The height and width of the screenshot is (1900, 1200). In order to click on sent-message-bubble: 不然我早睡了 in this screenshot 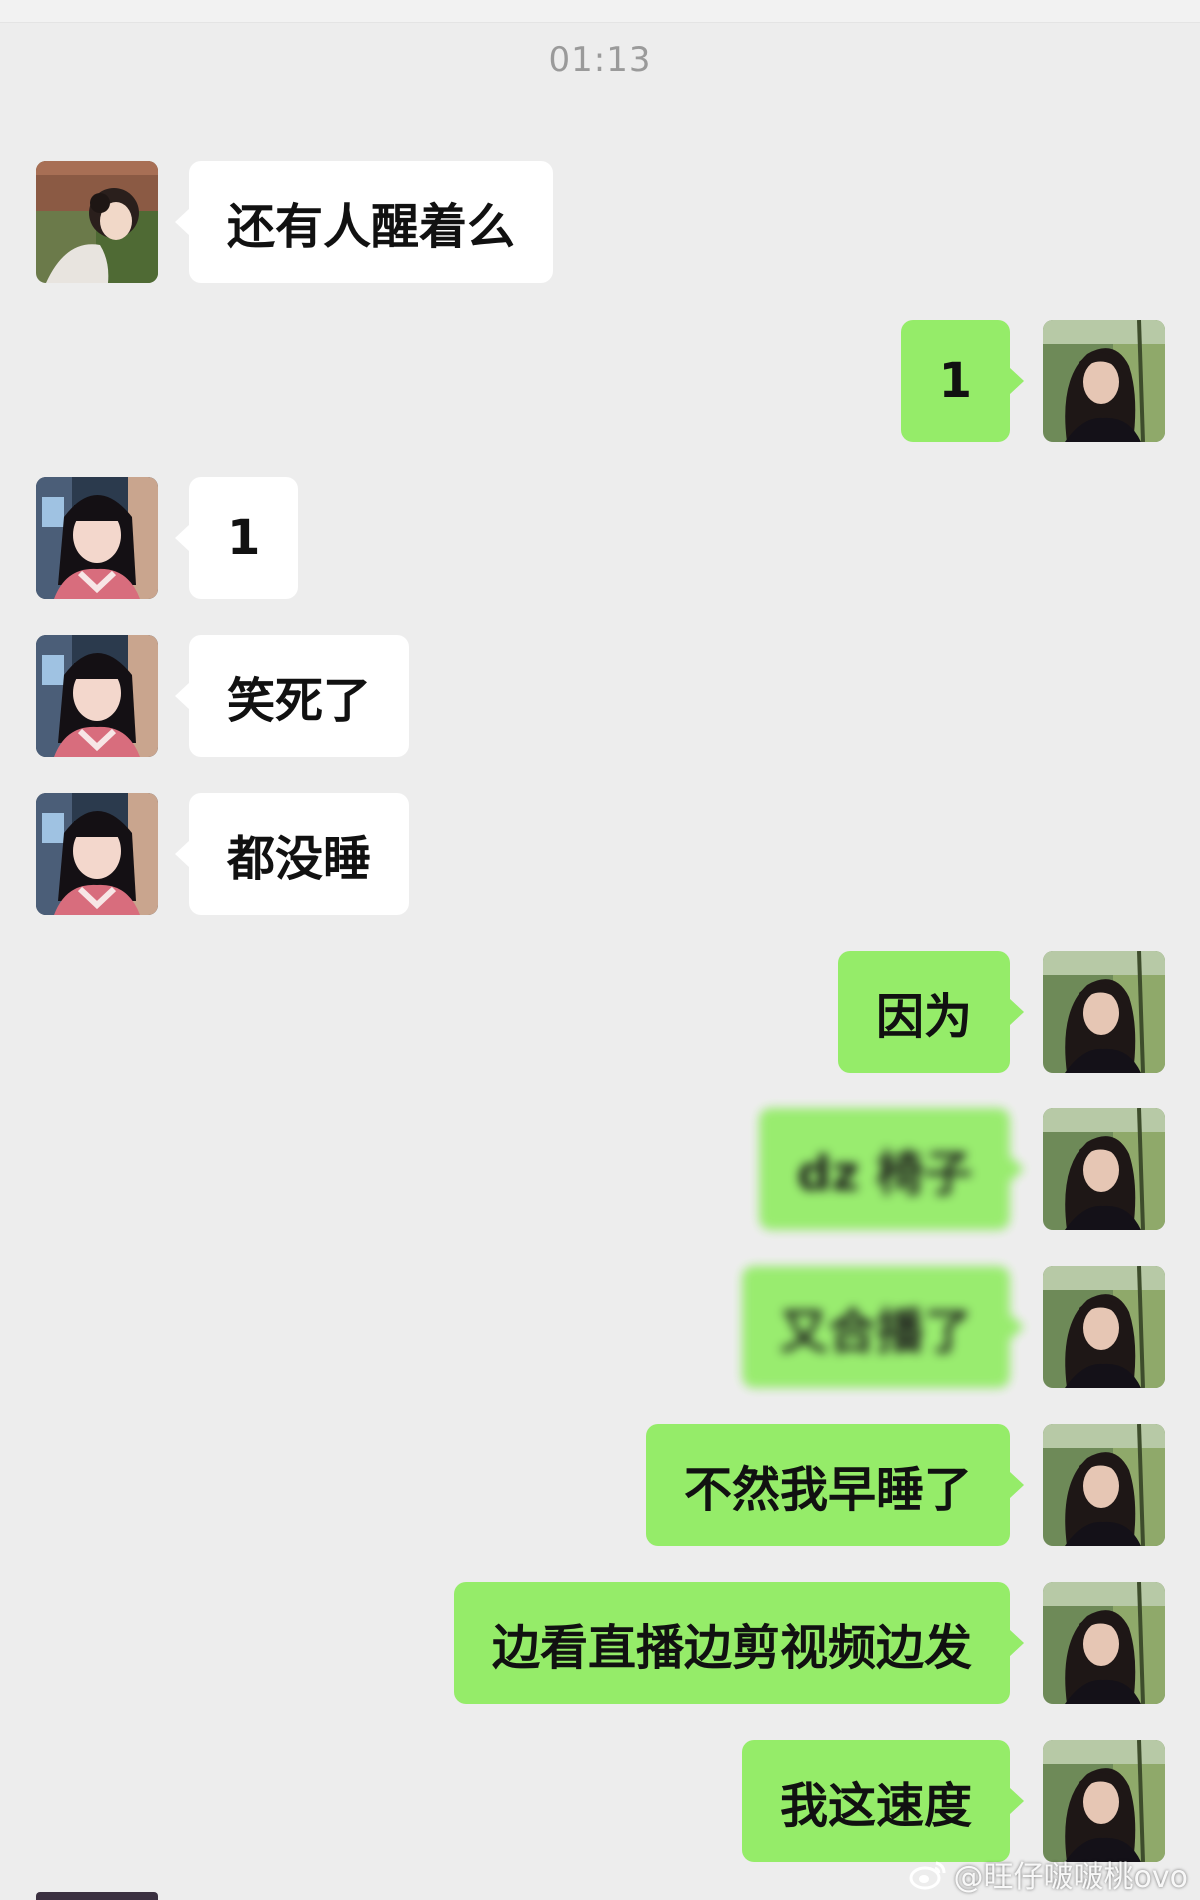, I will do `click(835, 1485)`.